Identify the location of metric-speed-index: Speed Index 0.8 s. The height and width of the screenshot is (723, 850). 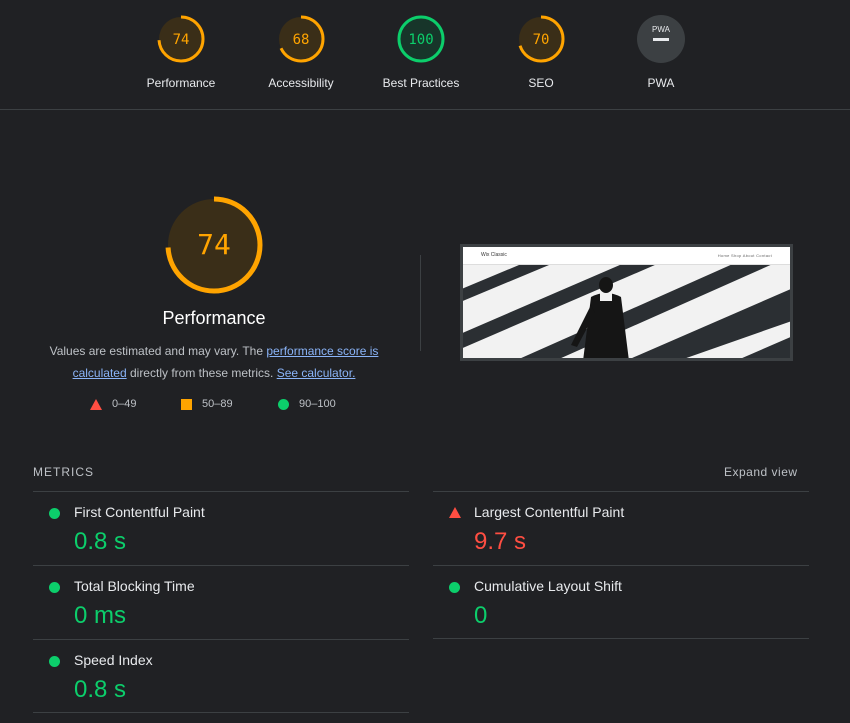
(221, 676).